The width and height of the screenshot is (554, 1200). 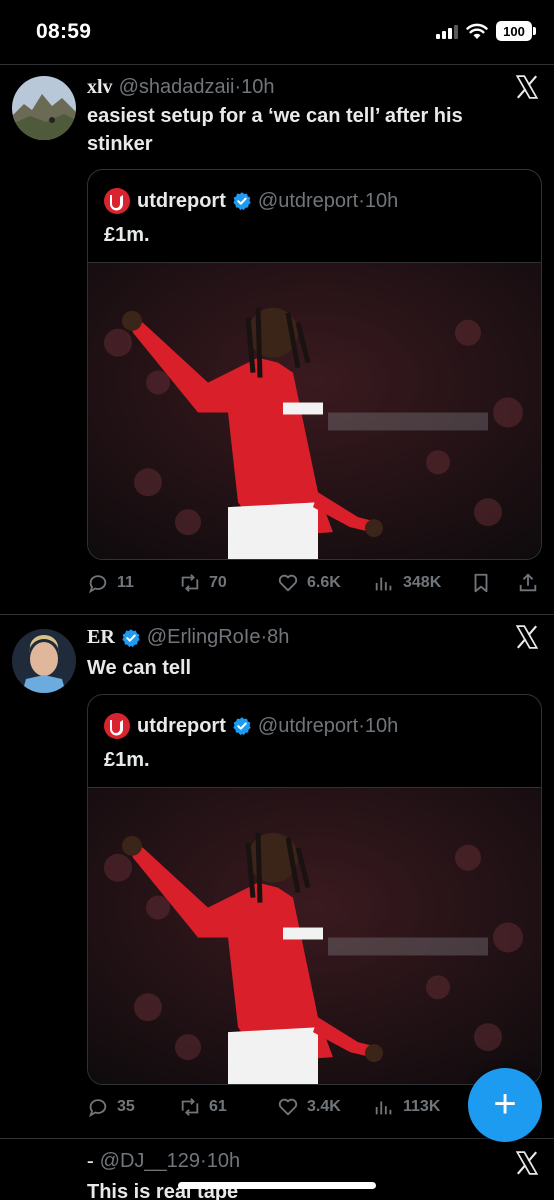 I want to click on tweet-actions: 11 70 6.6K 348K, so click(x=314, y=587).